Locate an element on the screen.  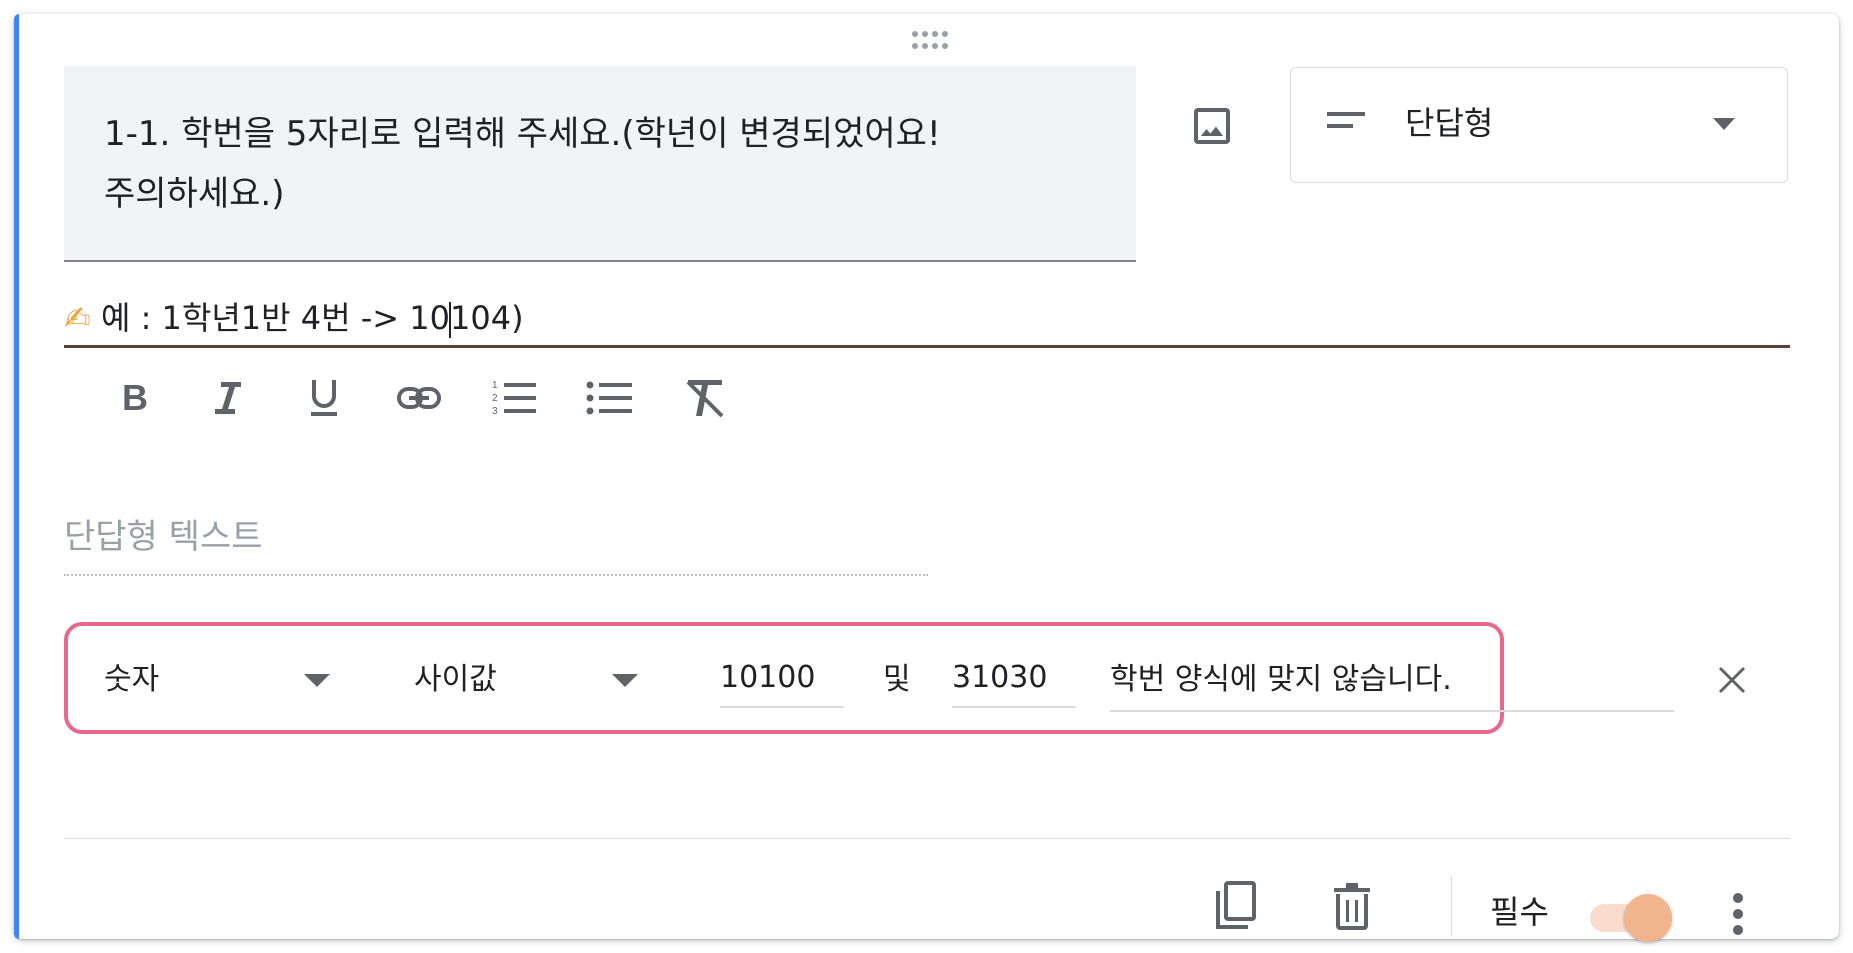
clear-format-icon is located at coordinates (704, 399).